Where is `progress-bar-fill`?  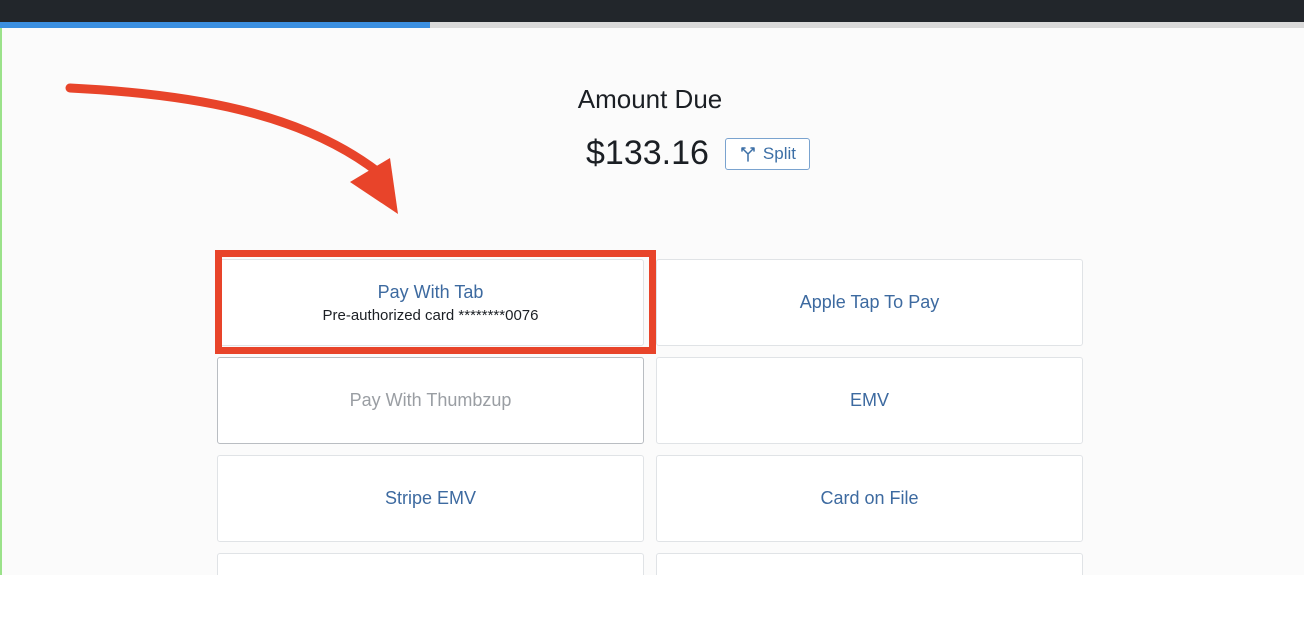 progress-bar-fill is located at coordinates (215, 25).